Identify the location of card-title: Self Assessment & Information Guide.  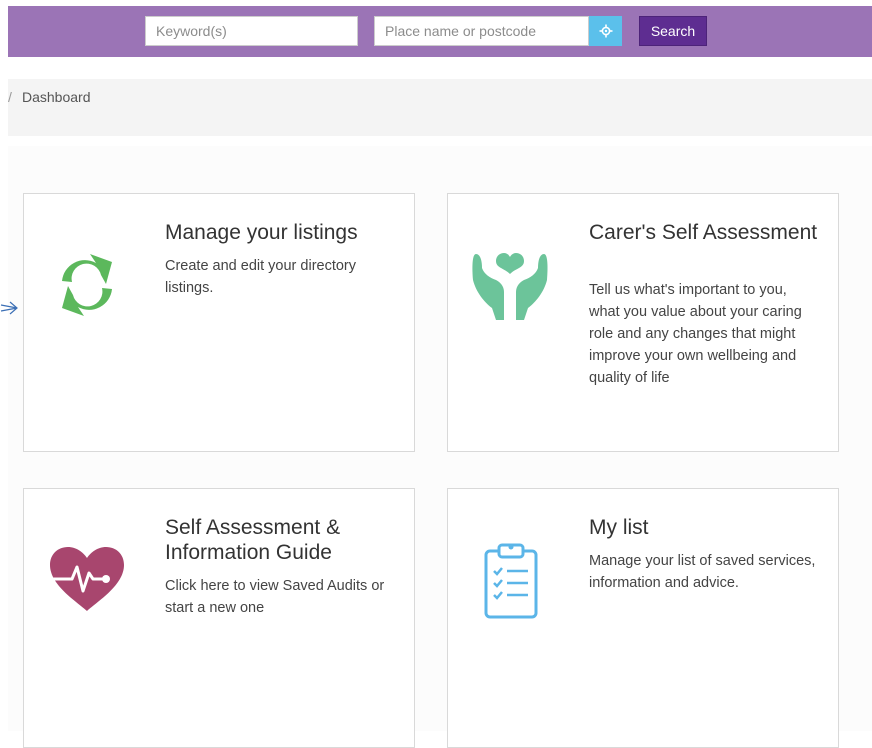
(253, 540).